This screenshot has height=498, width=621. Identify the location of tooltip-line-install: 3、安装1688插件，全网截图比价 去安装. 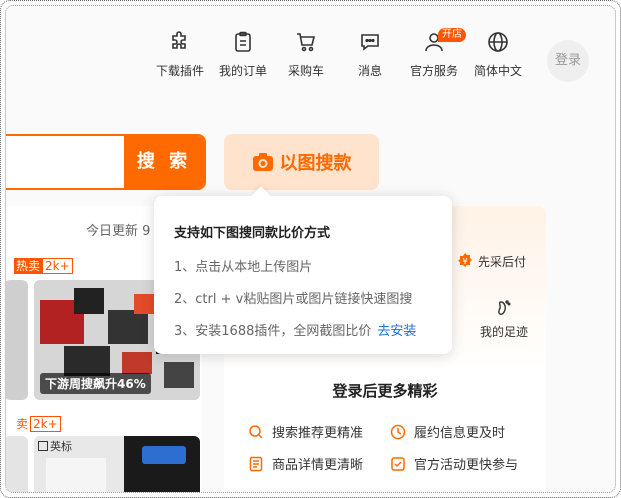
(295, 329).